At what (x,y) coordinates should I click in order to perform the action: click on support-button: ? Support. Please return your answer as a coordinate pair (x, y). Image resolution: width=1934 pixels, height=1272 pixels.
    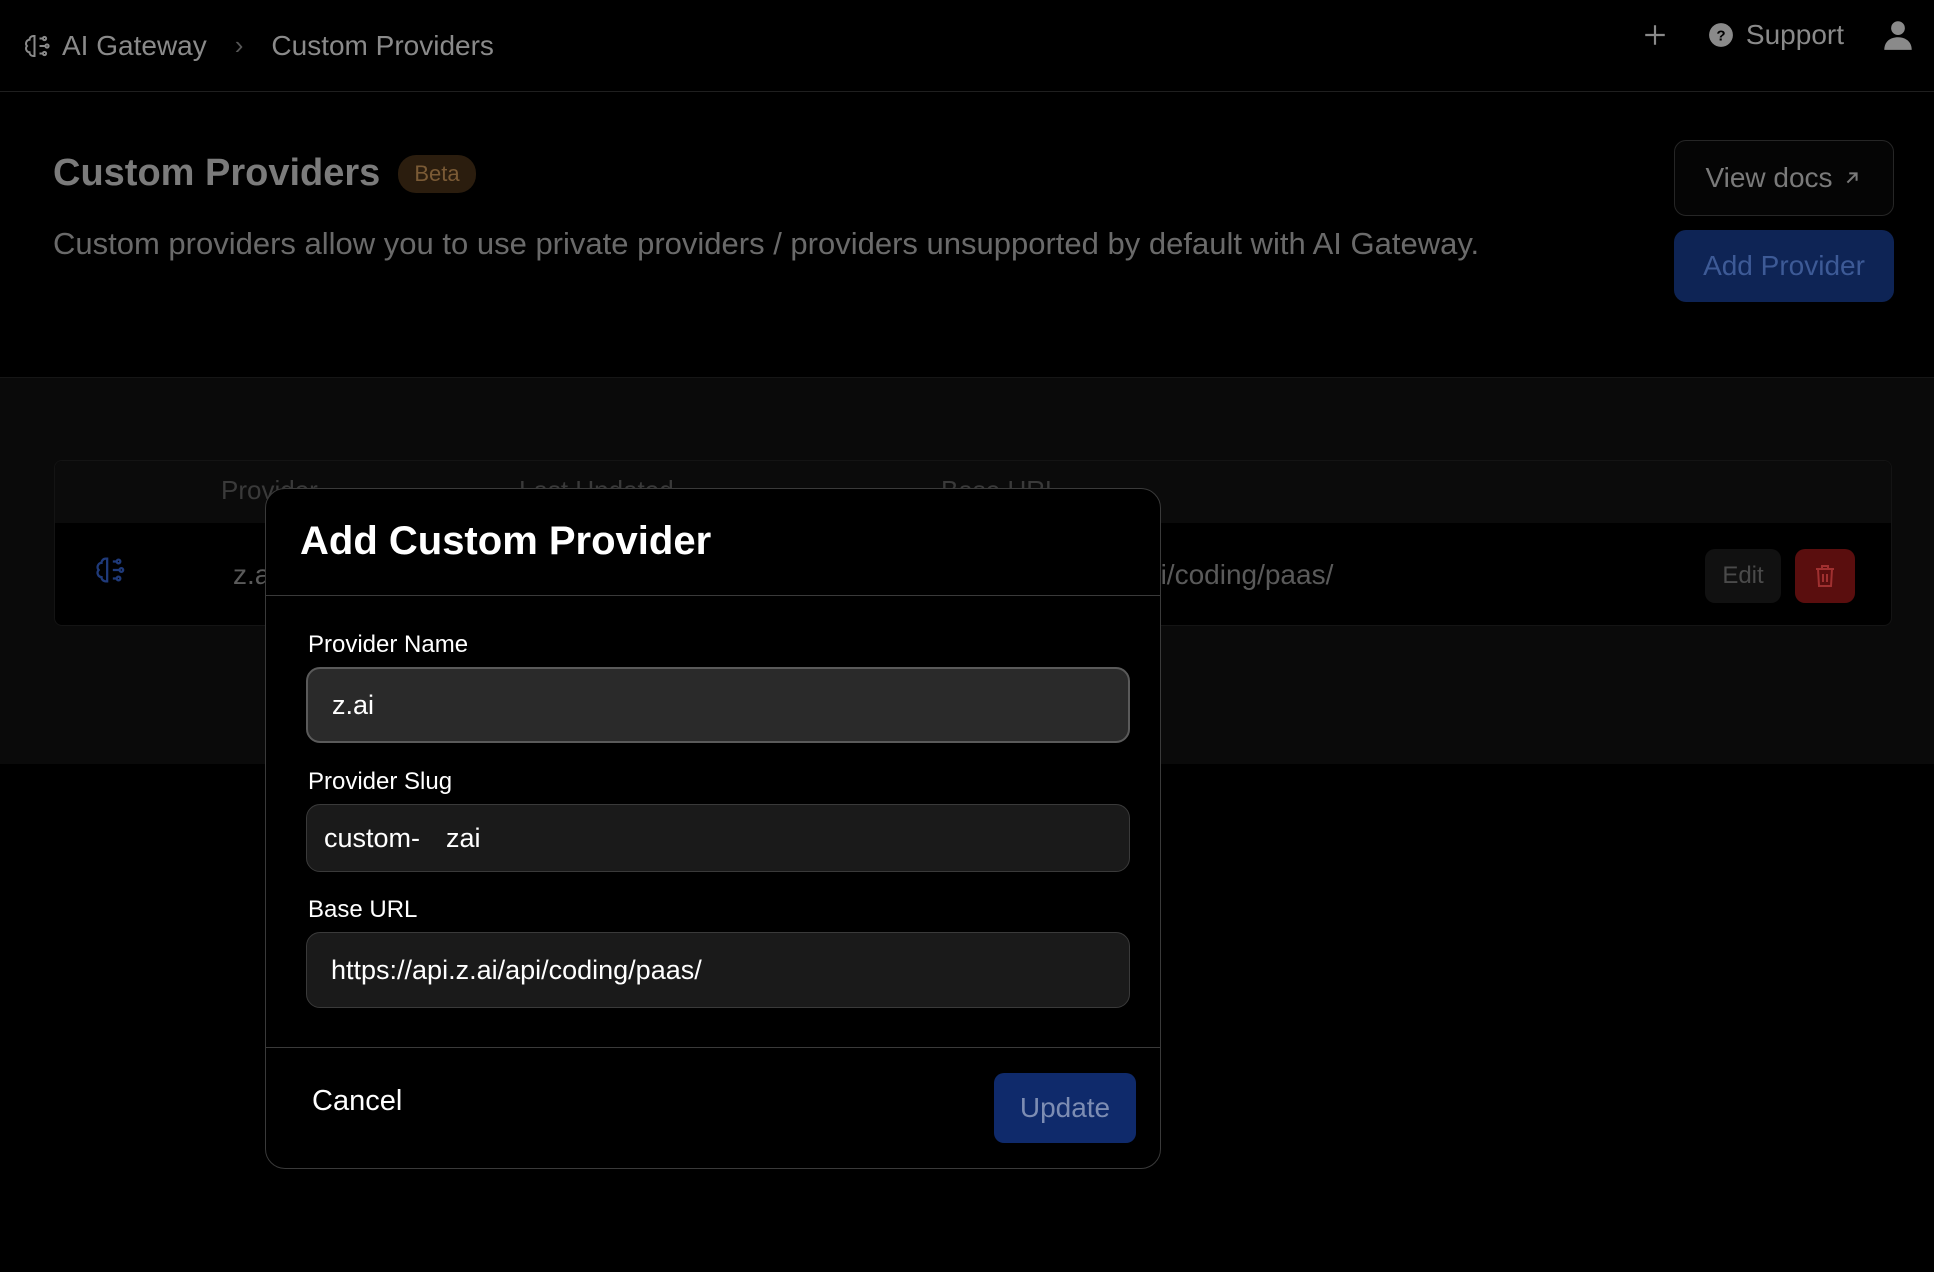
    Looking at the image, I should click on (1776, 35).